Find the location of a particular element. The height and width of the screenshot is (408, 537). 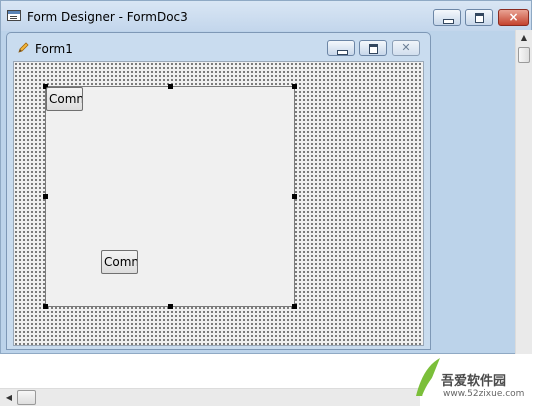

designer-minimize-button is located at coordinates (447, 17).